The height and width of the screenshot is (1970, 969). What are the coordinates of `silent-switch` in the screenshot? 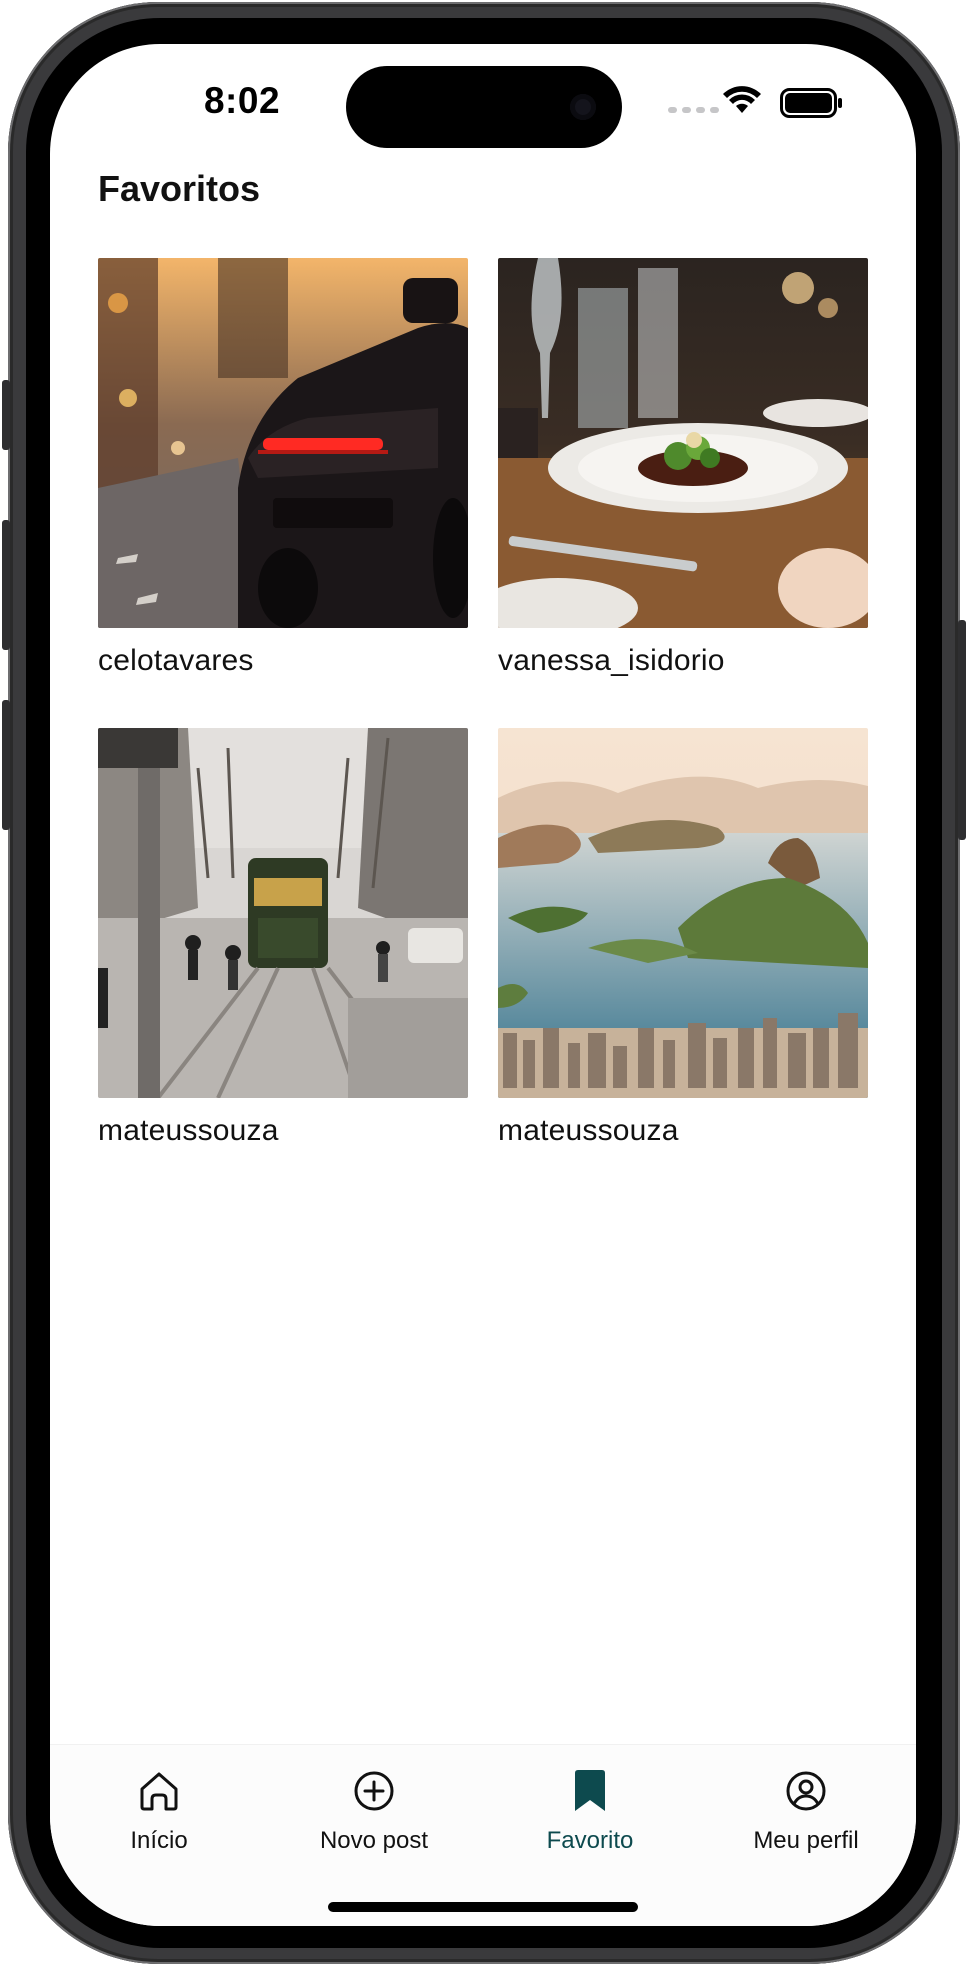 It's located at (6, 765).